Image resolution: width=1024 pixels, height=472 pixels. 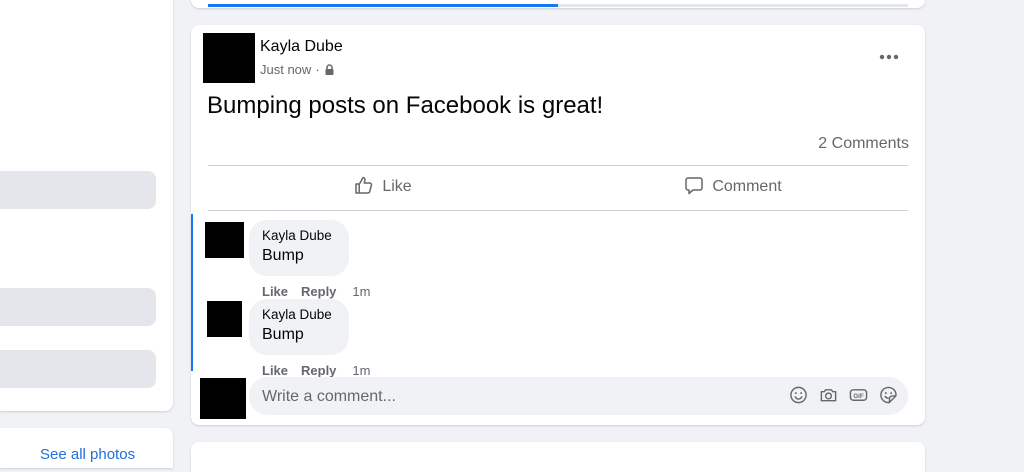 I want to click on progress-bar, so click(x=558, y=5).